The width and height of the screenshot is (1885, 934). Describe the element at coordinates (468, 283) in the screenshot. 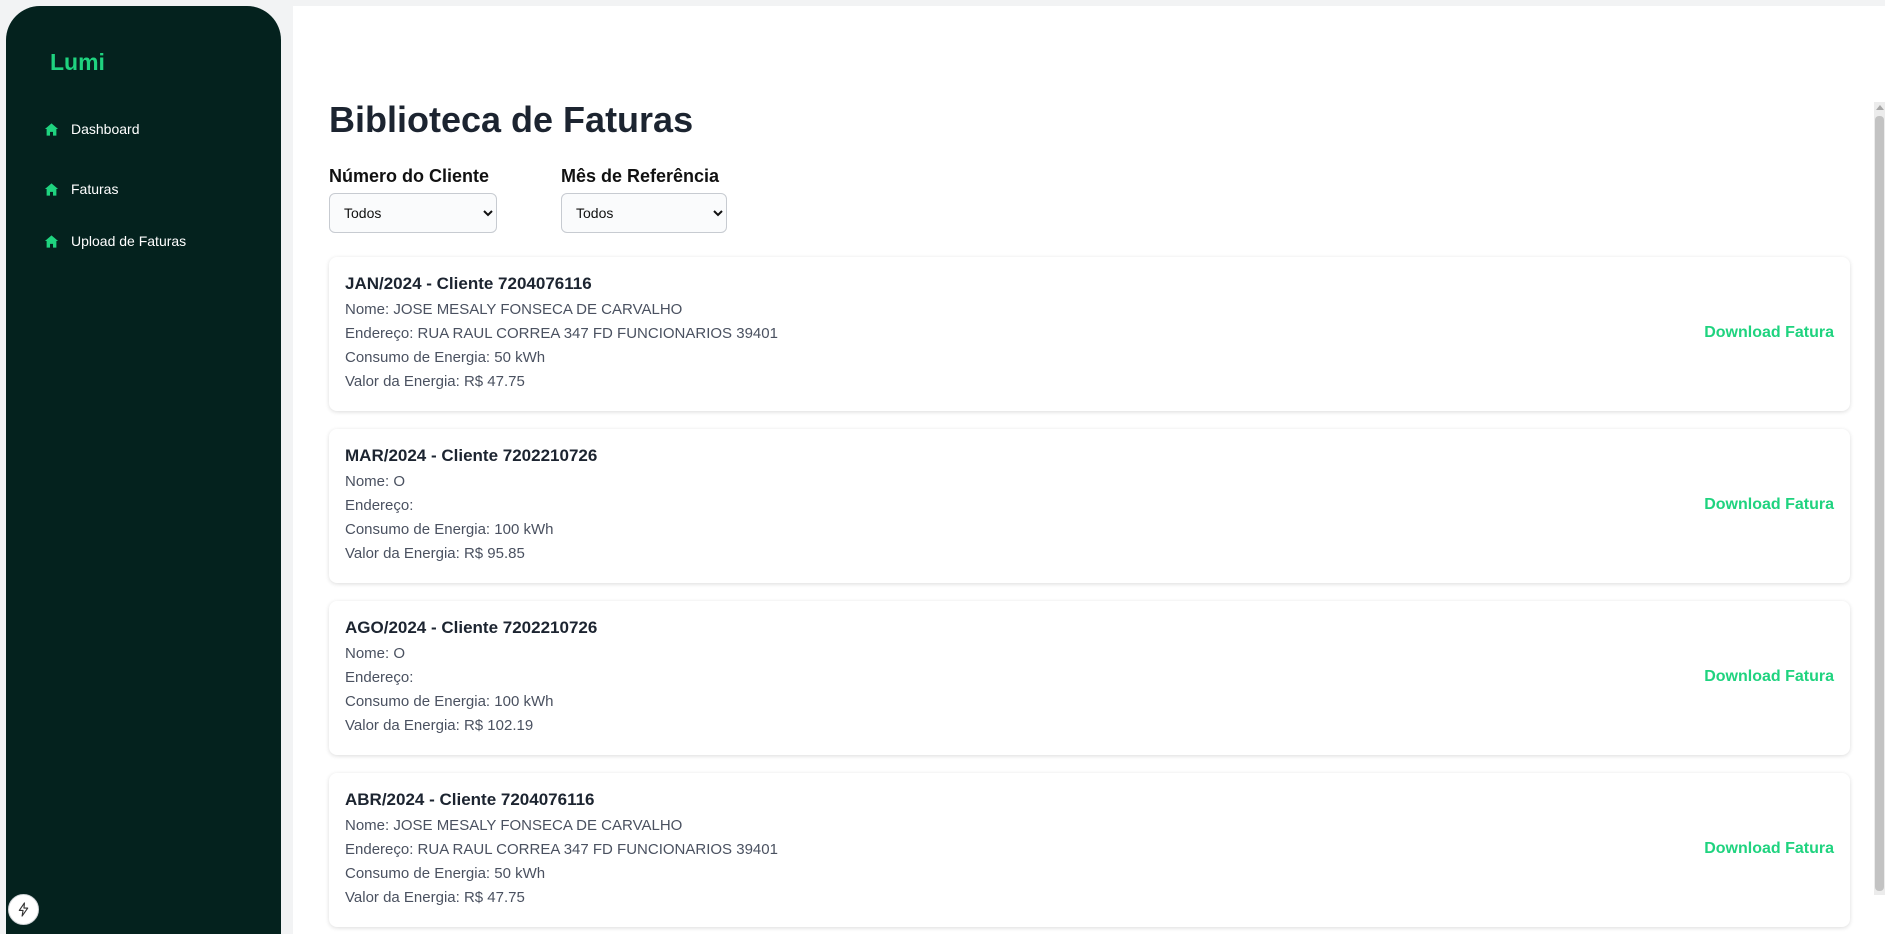

I see `invoice-title: JAN/2024 - Cliente 7204076116` at that location.